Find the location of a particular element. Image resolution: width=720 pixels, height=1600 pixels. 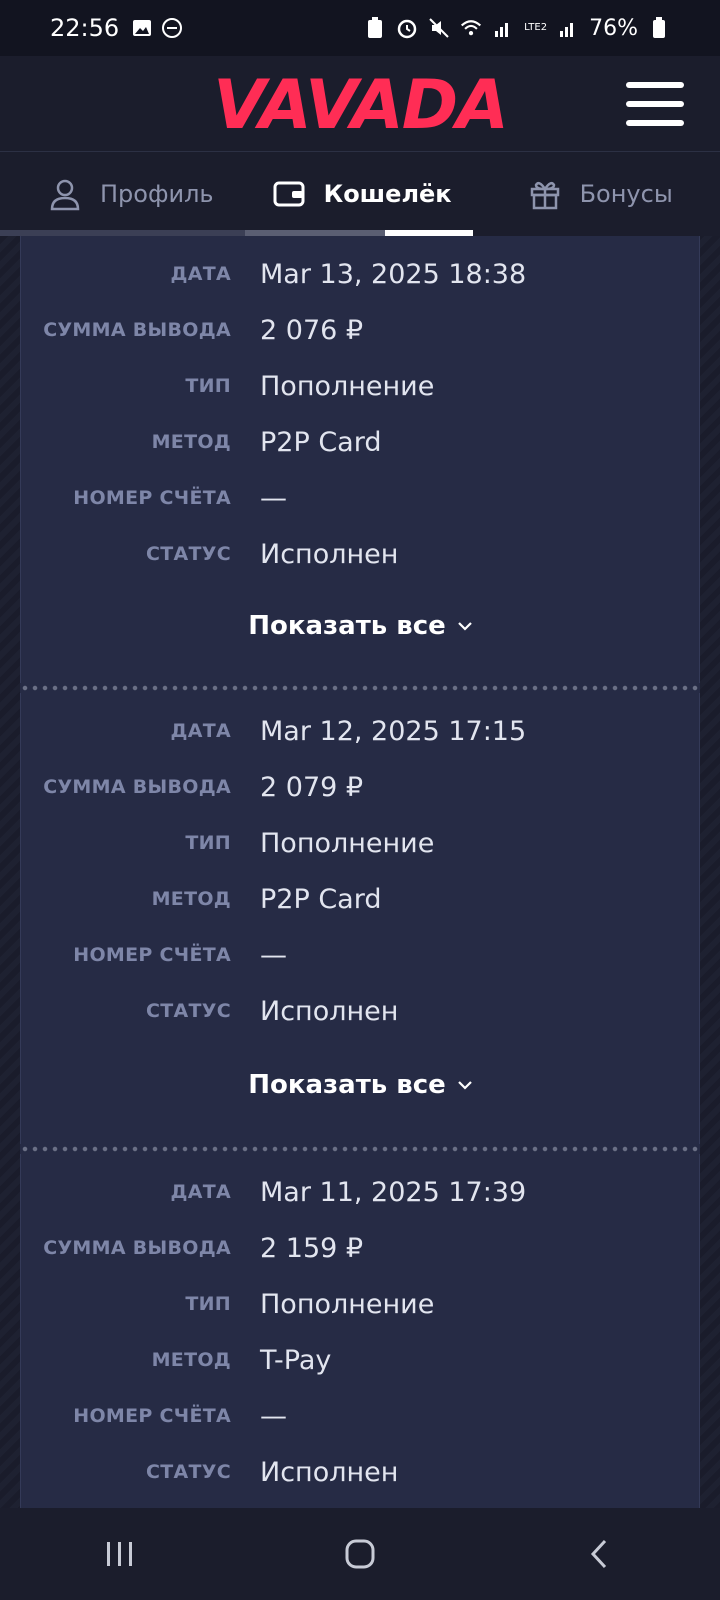

status-time: 22:56 is located at coordinates (85, 28).